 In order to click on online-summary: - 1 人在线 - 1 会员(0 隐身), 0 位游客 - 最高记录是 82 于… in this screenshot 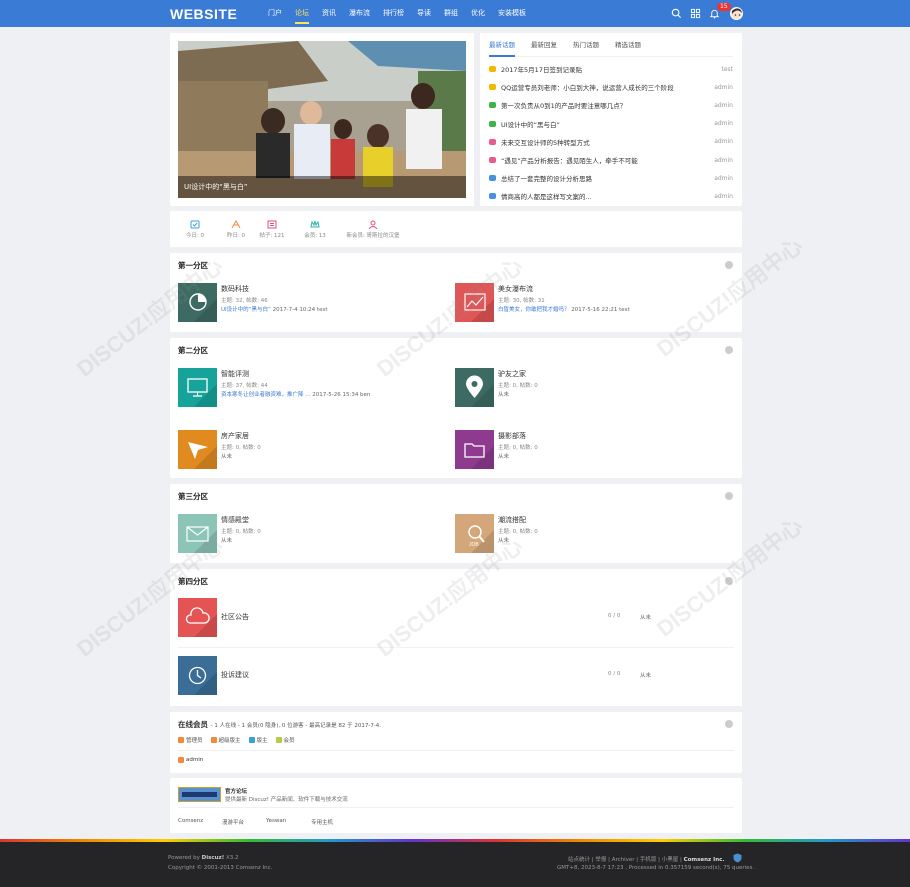, I will do `click(296, 726)`.